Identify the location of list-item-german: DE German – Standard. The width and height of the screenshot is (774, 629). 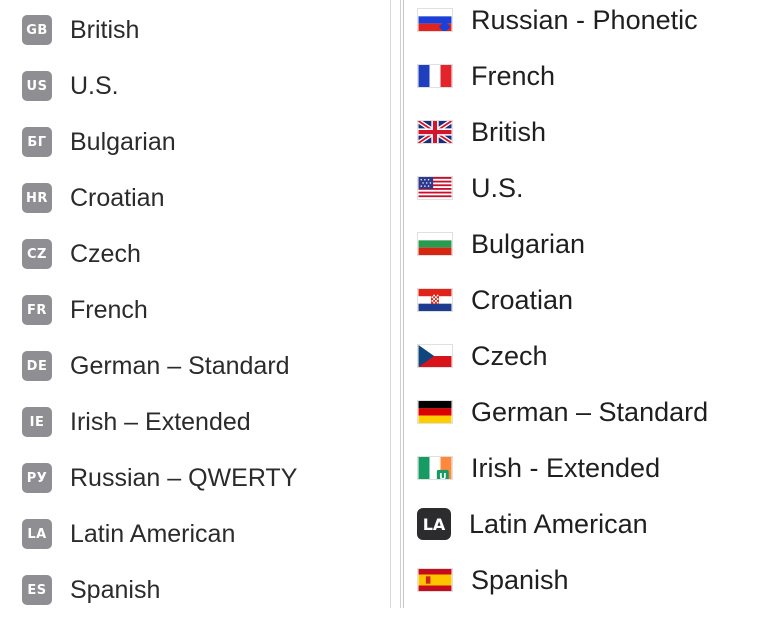
(156, 366).